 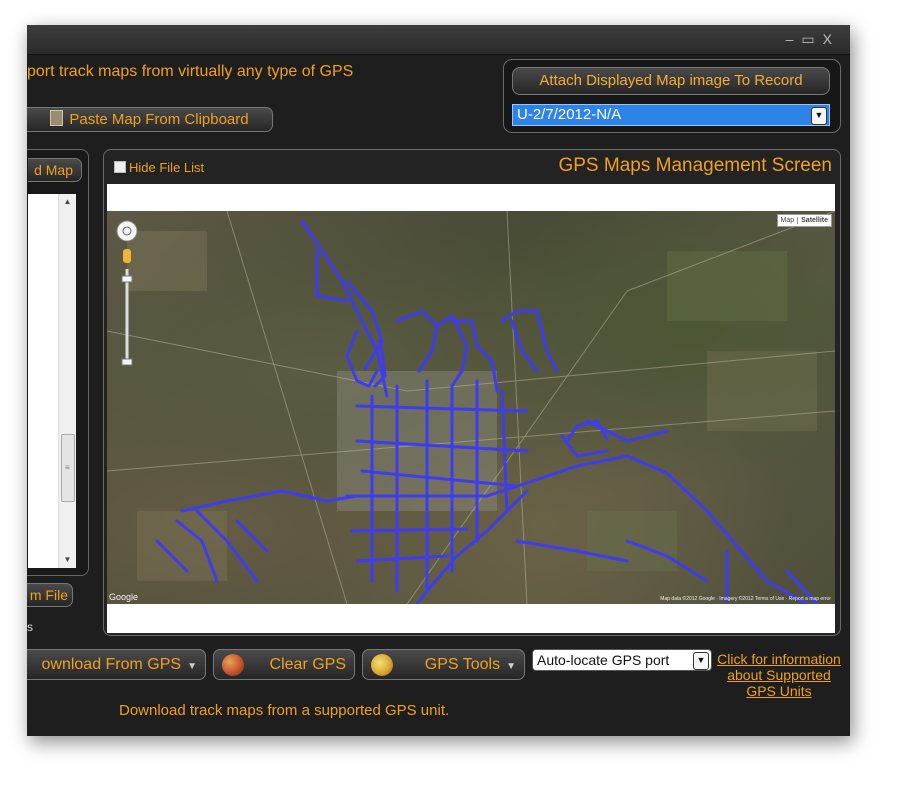 I want to click on title-bar: –▭X, so click(x=438, y=40).